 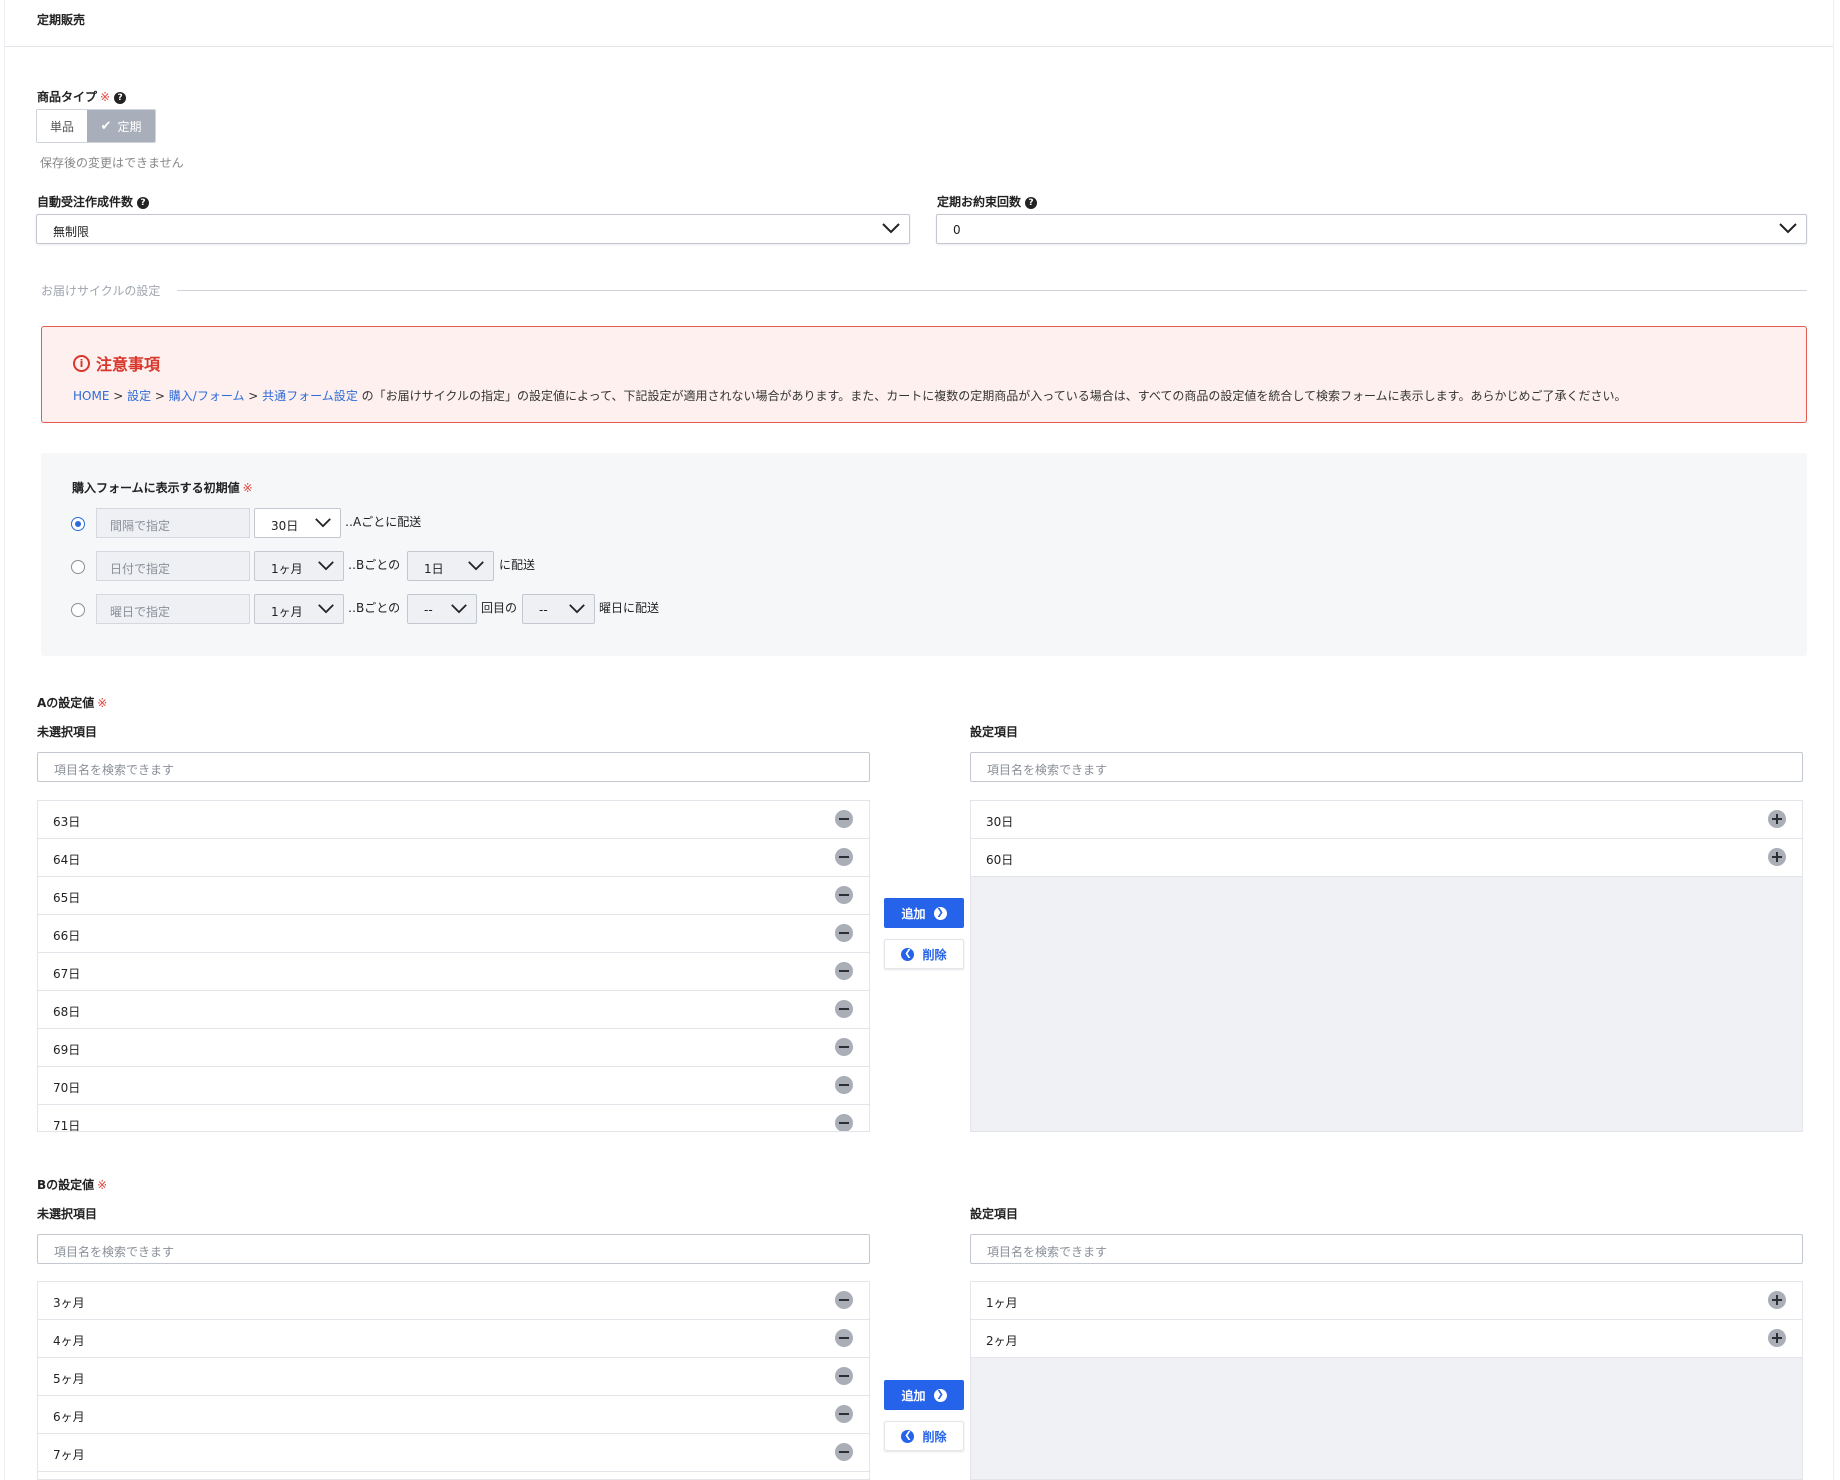 What do you see at coordinates (924, 1436) in the screenshot?
I see `b-delete-button: ❮ 削除` at bounding box center [924, 1436].